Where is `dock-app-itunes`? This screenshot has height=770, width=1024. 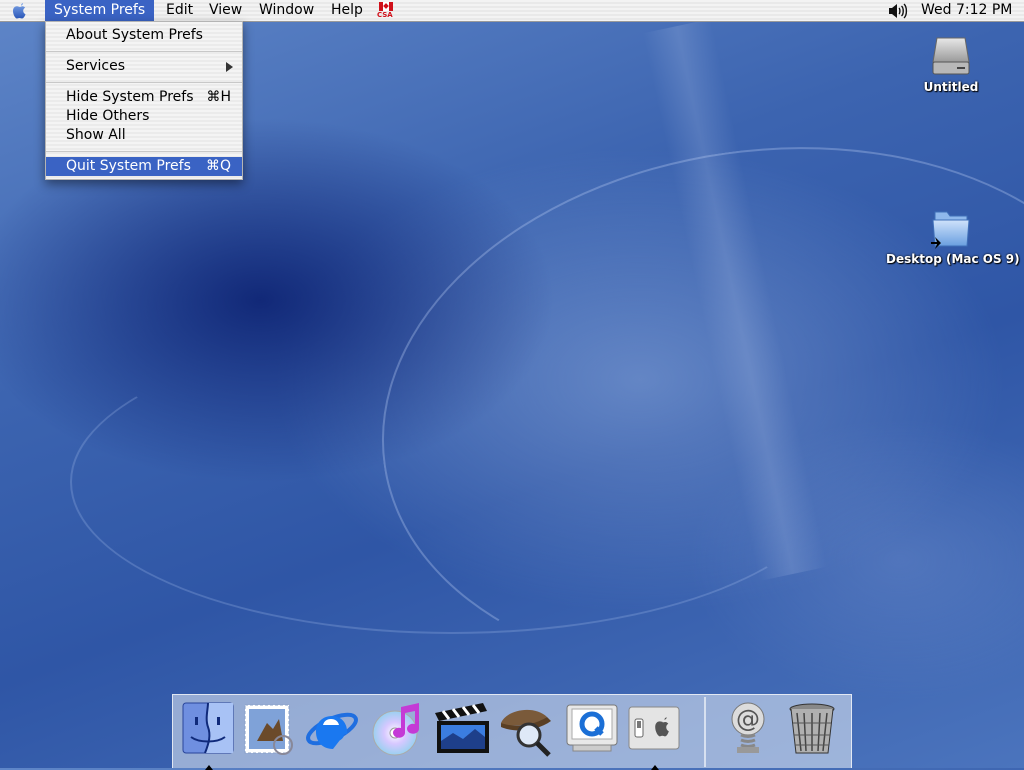
dock-app-itunes is located at coordinates (397, 731).